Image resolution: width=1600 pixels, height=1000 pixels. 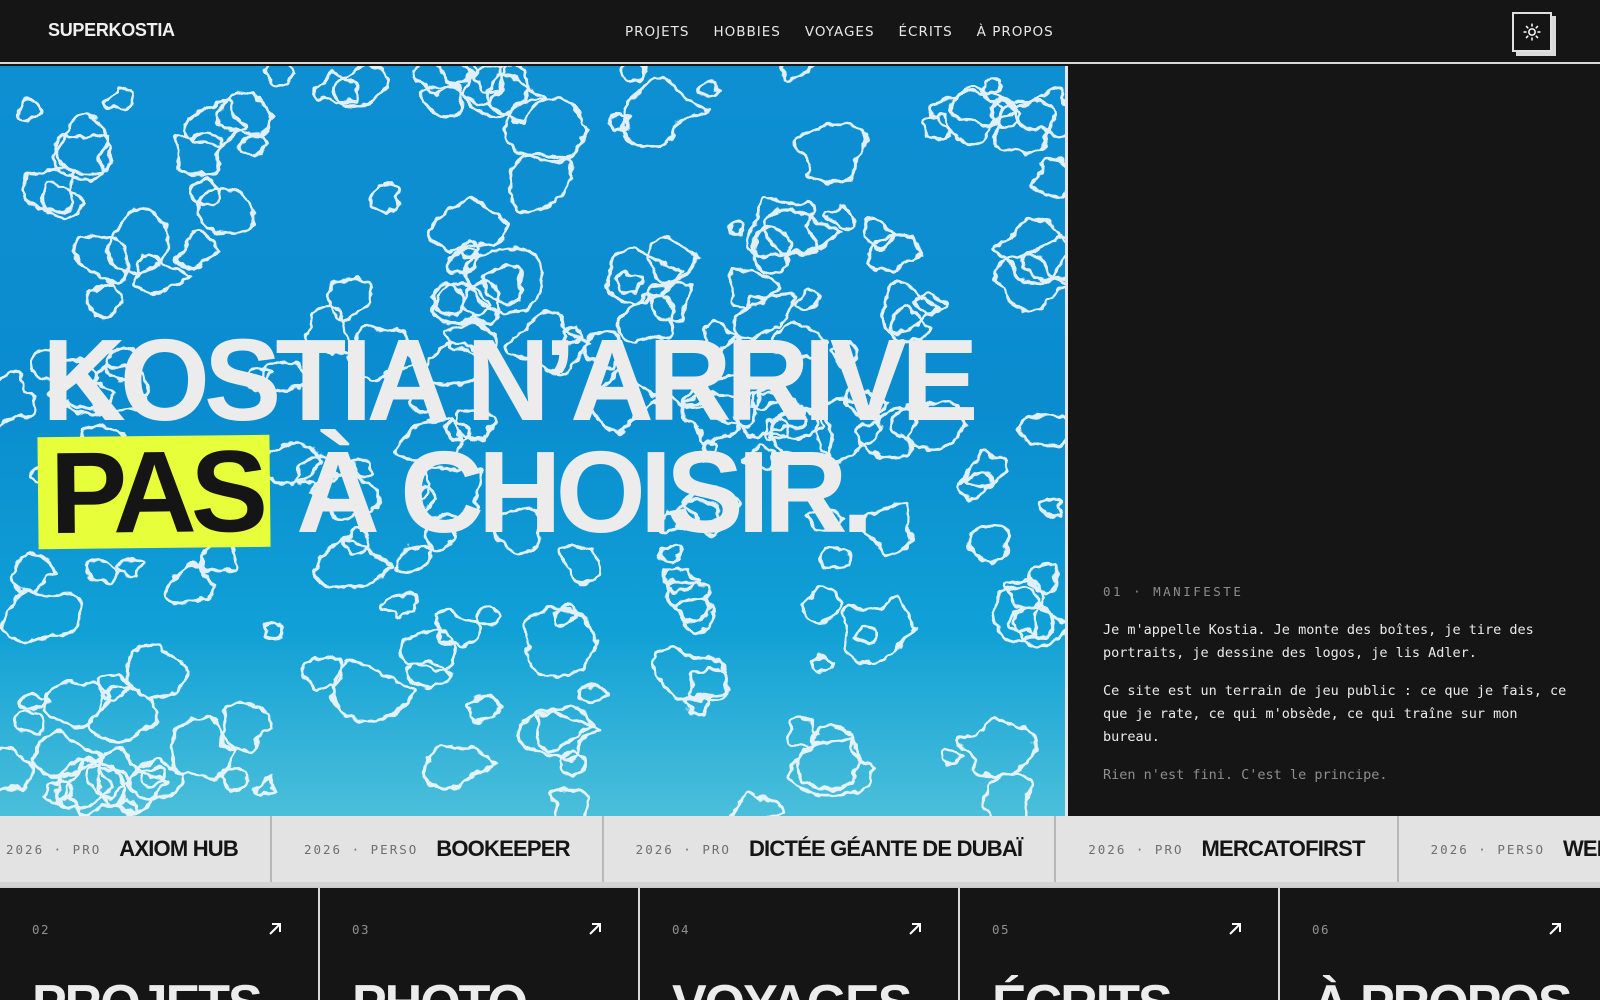 What do you see at coordinates (657, 32) in the screenshot?
I see `nav-item-projets: PROJETS` at bounding box center [657, 32].